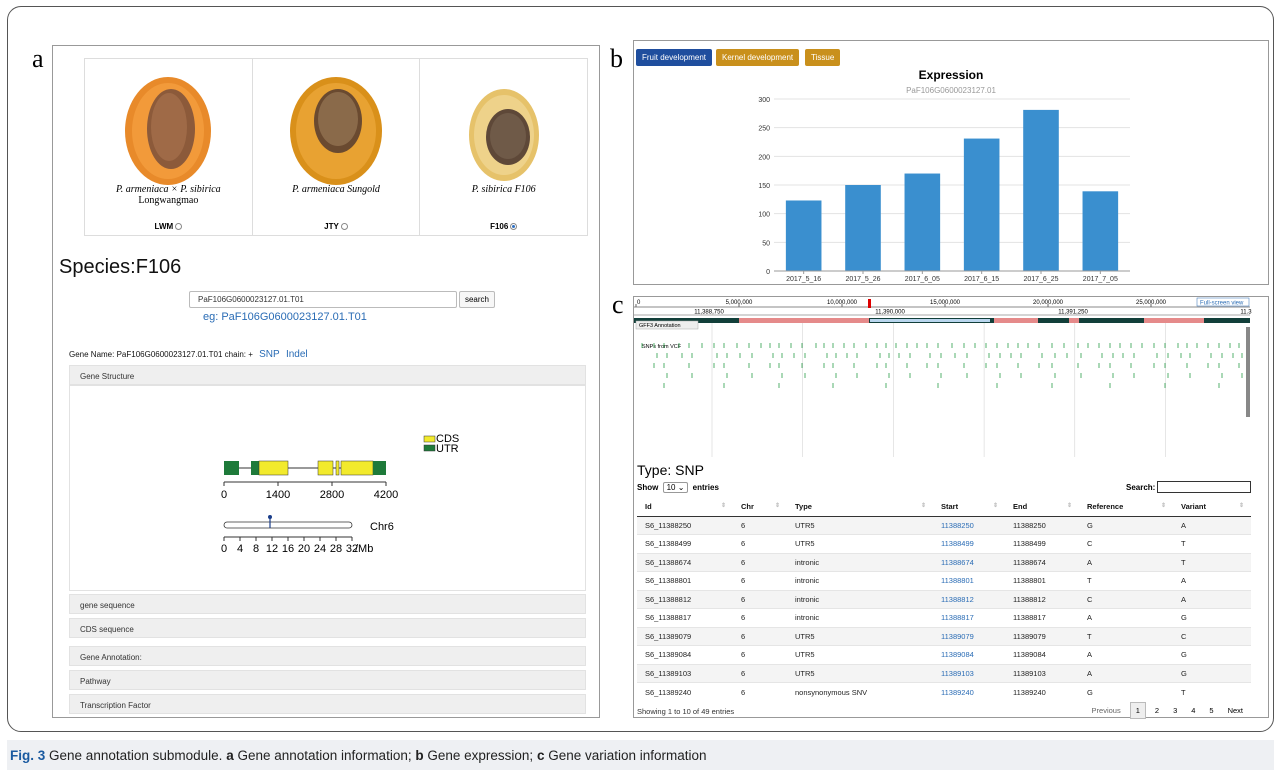  Describe the element at coordinates (503, 147) in the screenshot. I see `species-option-f106: P. sibirica F106 F106` at that location.